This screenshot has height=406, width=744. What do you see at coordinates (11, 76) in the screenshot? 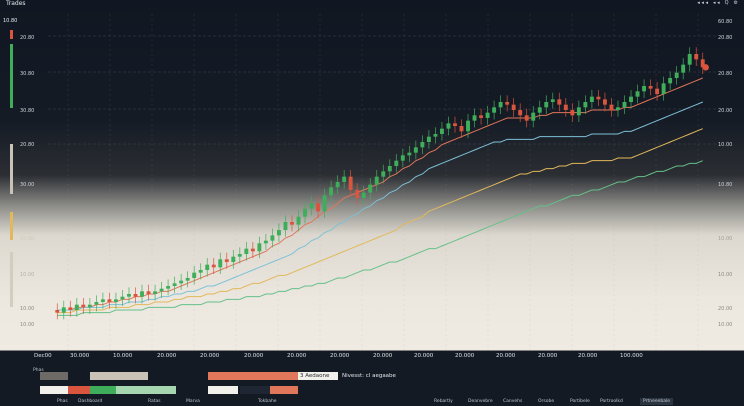
I see `price-indicator-green` at bounding box center [11, 76].